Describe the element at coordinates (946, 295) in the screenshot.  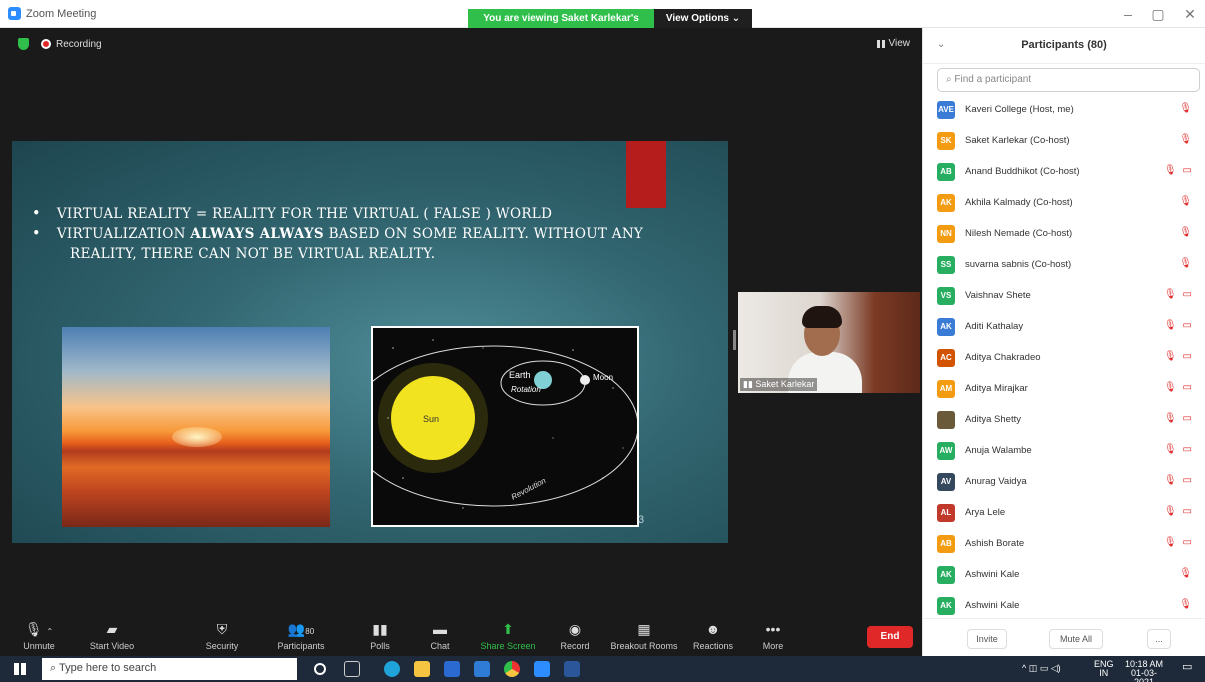
I see `avatar: VS` at that location.